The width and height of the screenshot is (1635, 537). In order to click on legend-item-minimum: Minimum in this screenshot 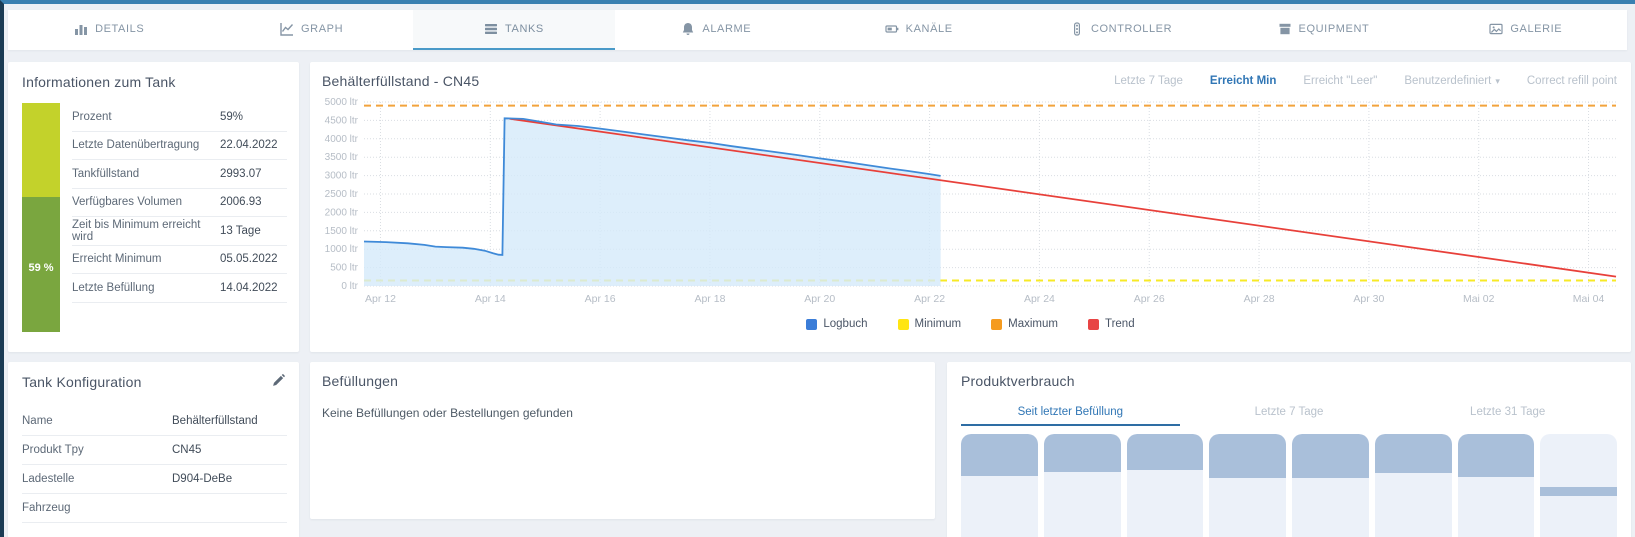, I will do `click(929, 324)`.